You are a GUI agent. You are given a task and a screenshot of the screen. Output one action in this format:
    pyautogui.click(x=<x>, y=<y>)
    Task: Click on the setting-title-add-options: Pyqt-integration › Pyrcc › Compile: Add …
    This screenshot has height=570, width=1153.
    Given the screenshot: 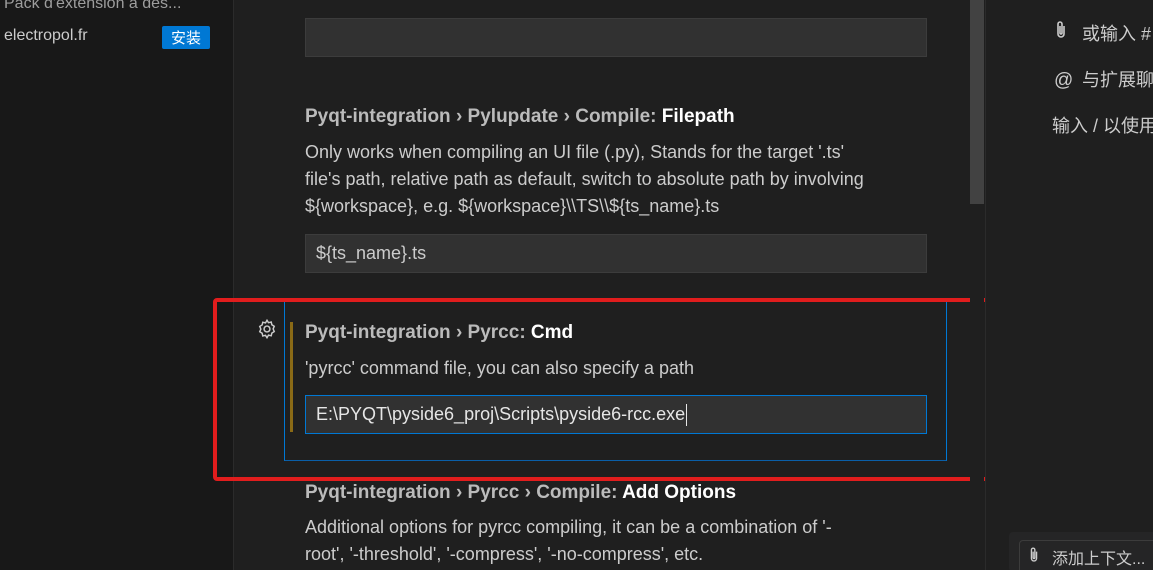 What is the action you would take?
    pyautogui.click(x=520, y=493)
    